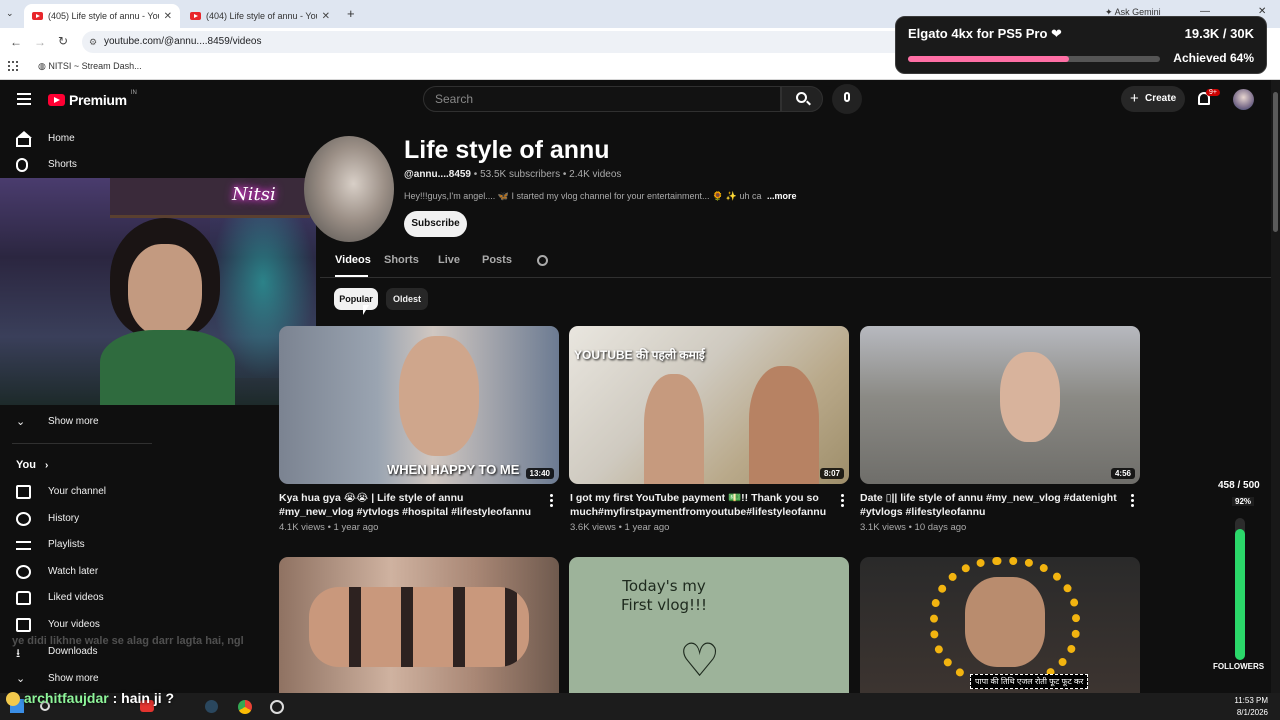 This screenshot has height=720, width=1280. I want to click on goal-status: Achieved 64%, so click(1213, 58).